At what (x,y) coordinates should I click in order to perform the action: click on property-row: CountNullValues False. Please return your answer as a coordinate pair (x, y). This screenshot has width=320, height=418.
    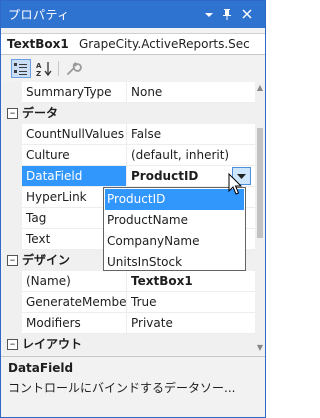
    Looking at the image, I should click on (129, 134).